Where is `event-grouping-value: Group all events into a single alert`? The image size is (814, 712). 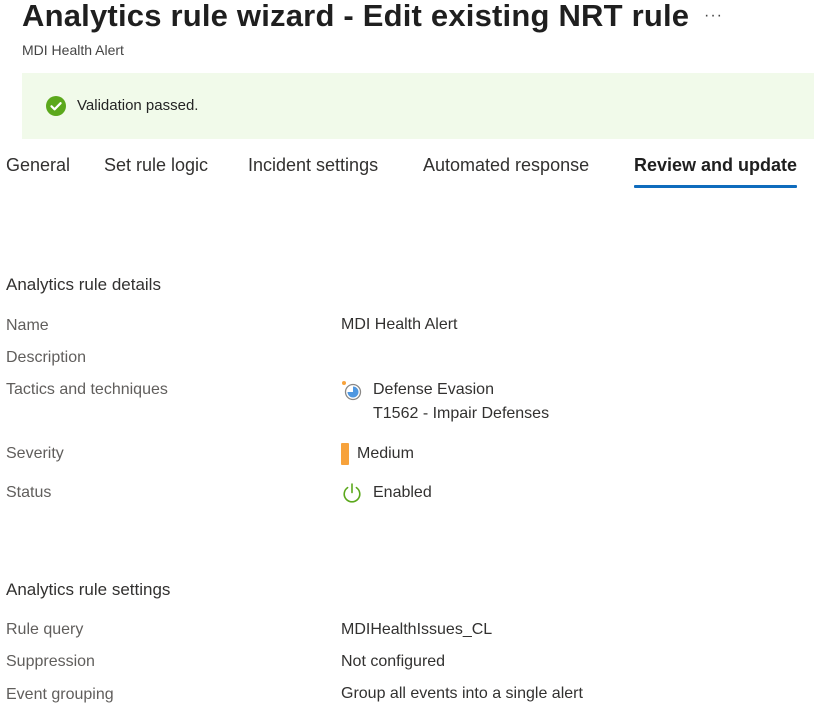 event-grouping-value: Group all events into a single alert is located at coordinates (462, 693).